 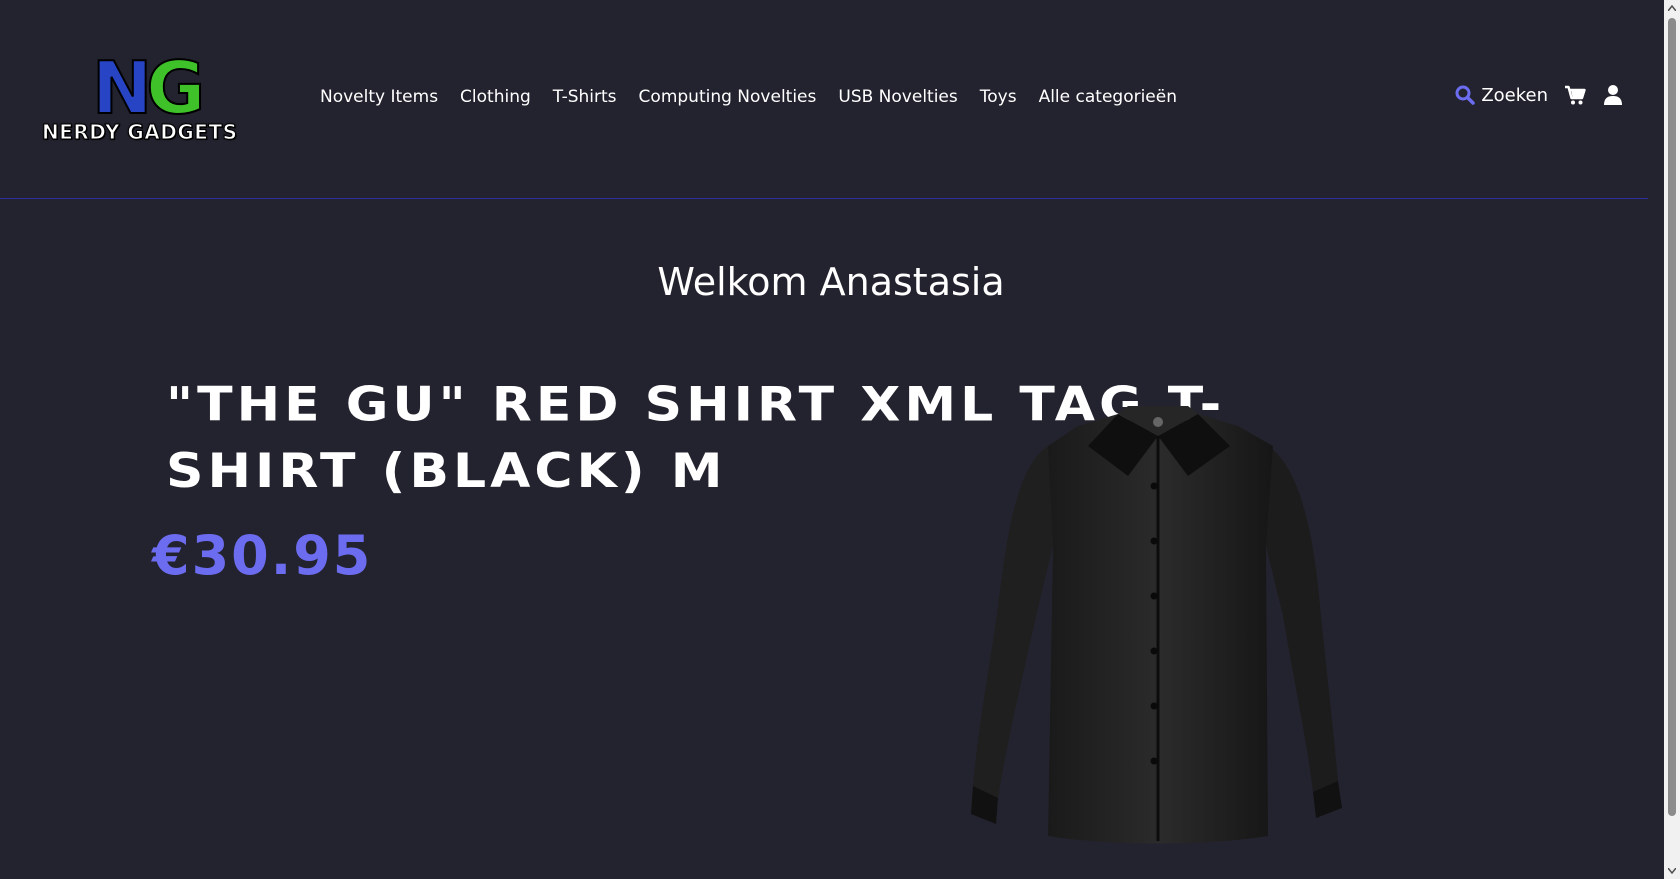 What do you see at coordinates (831, 282) in the screenshot?
I see `welcome-heading: Welkom Anastasia` at bounding box center [831, 282].